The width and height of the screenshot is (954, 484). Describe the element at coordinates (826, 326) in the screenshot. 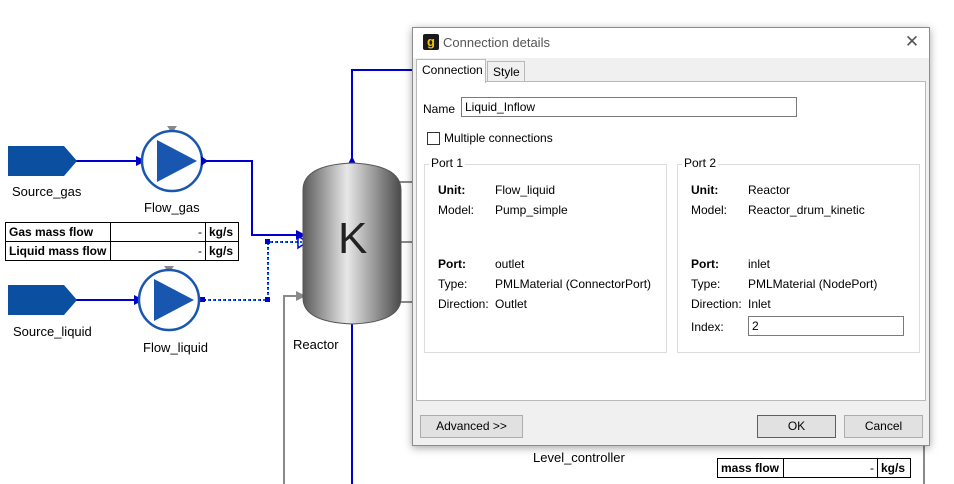

I see `port2-index-input: 2` at that location.